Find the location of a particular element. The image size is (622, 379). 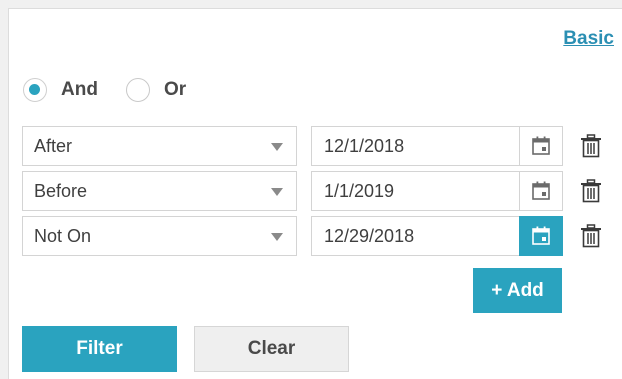

operator-select: Not On is located at coordinates (159, 236).